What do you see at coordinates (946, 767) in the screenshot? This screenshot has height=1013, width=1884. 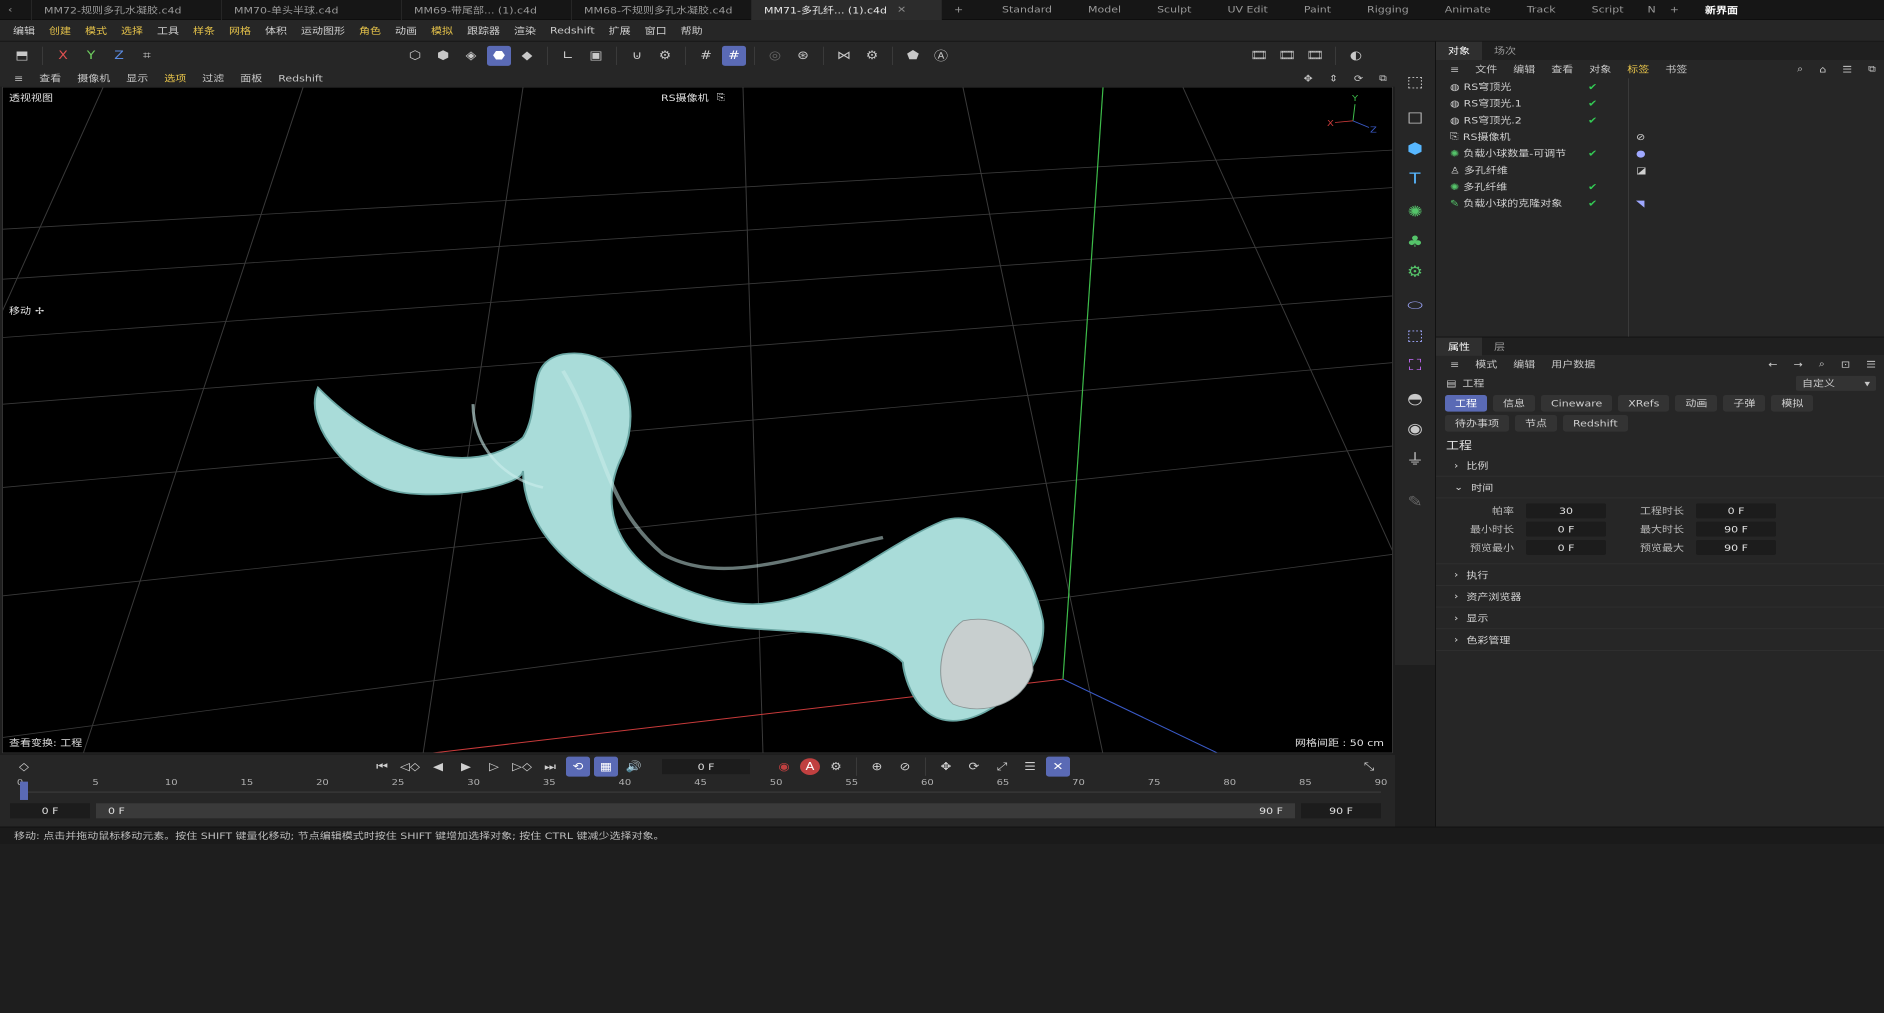 I see `key-position-icon: ✥` at bounding box center [946, 767].